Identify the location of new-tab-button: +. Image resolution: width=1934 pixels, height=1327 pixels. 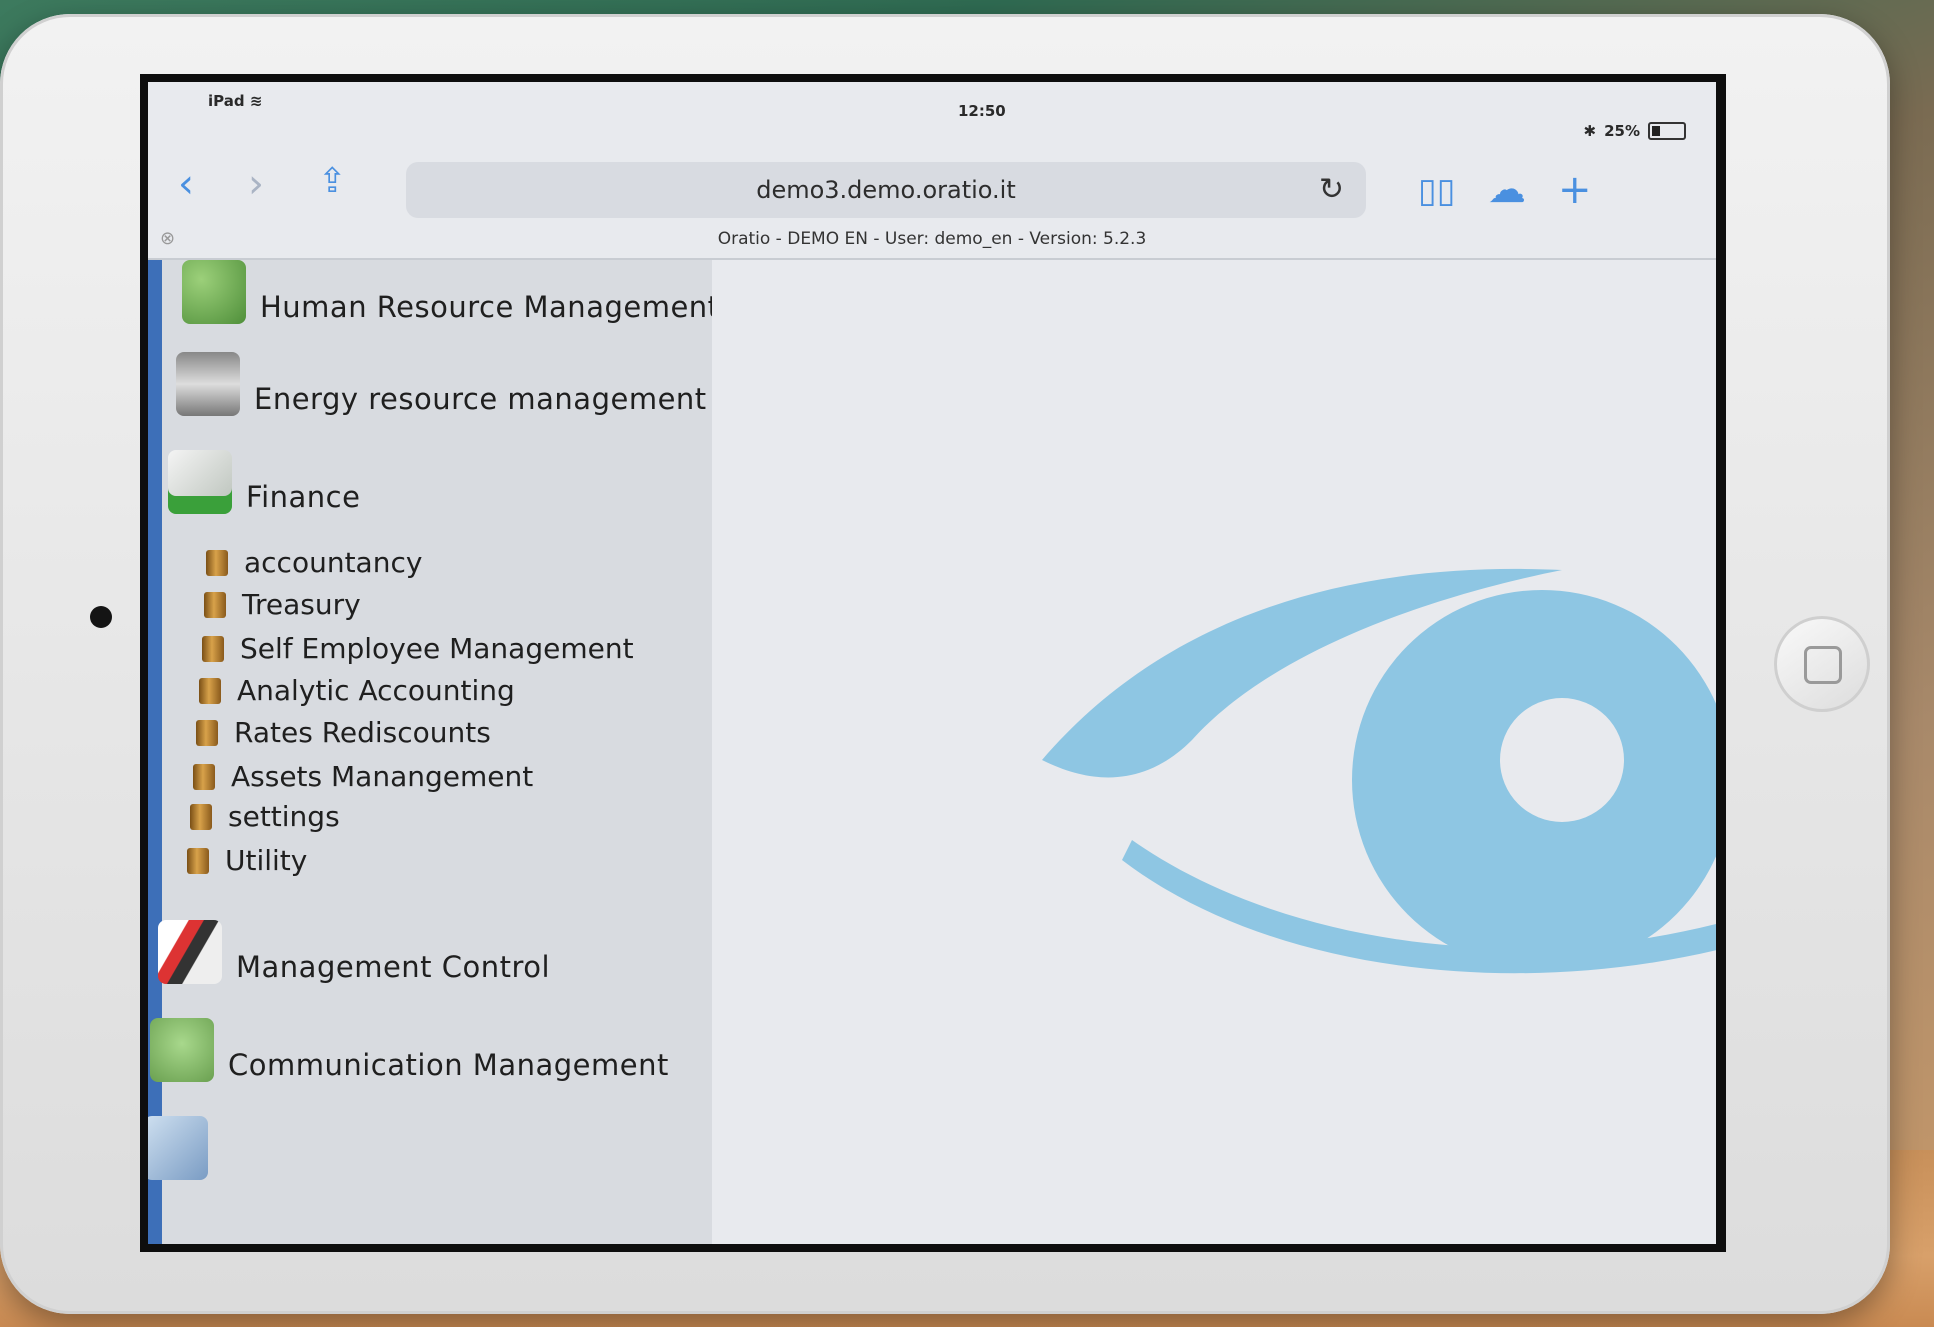
(1575, 190).